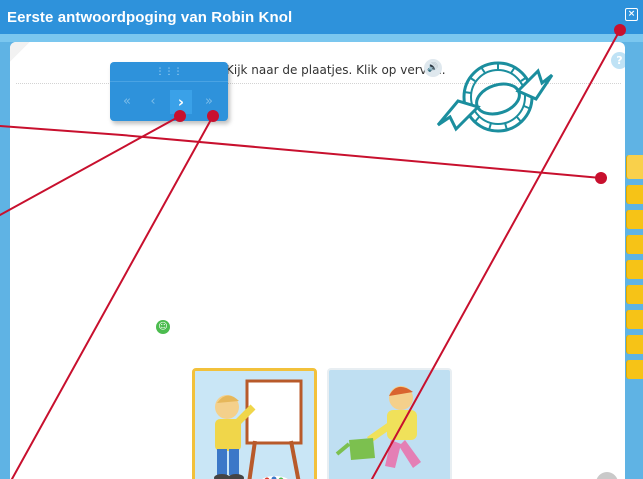 The height and width of the screenshot is (479, 643). I want to click on last-button: », so click(209, 102).